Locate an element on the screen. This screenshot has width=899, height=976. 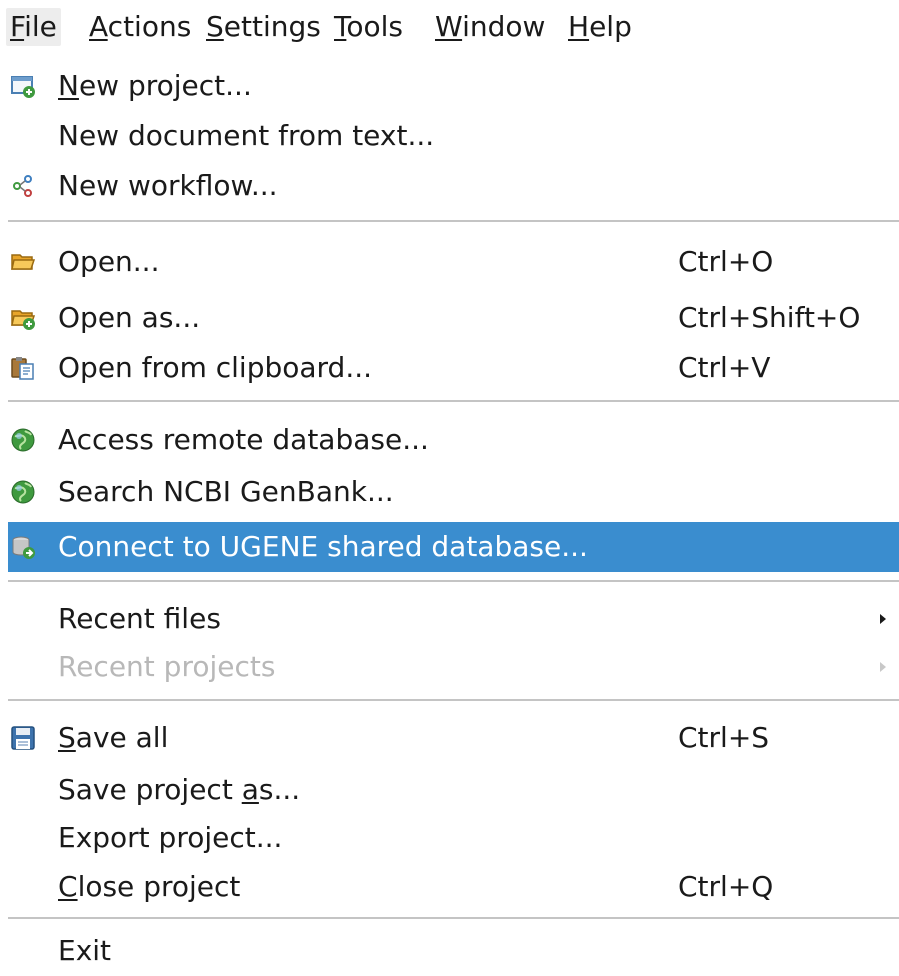
menu-item-close-project: Close project Ctrl+Q is located at coordinates (453, 887).